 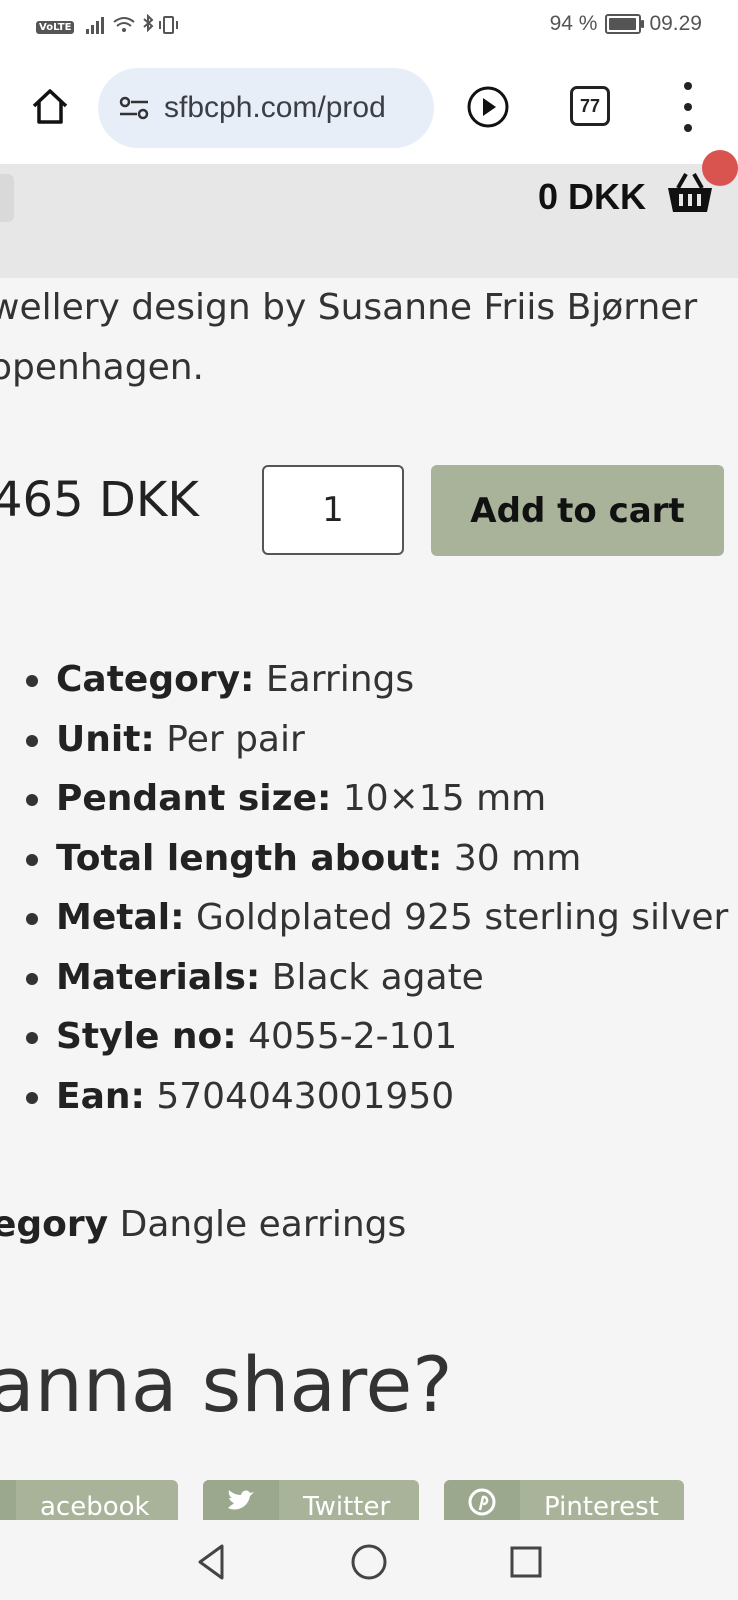 I want to click on category-label: egory, so click(x=54, y=1224).